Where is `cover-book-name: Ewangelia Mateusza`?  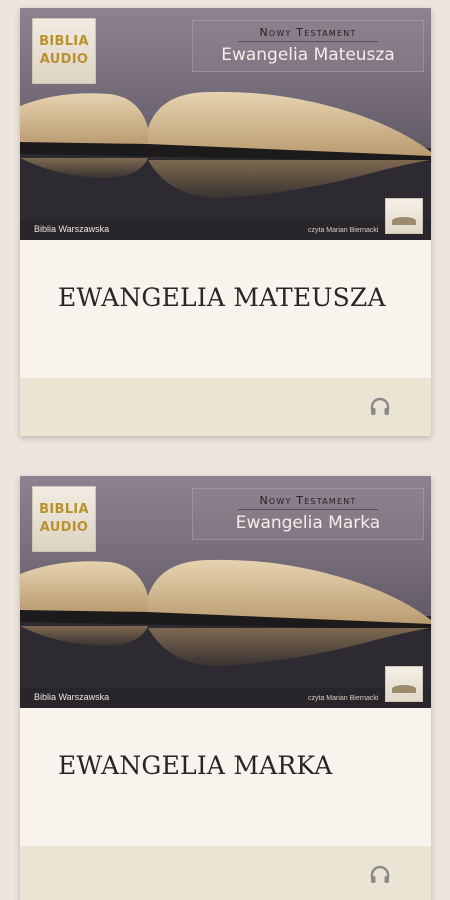 cover-book-name: Ewangelia Mateusza is located at coordinates (308, 55).